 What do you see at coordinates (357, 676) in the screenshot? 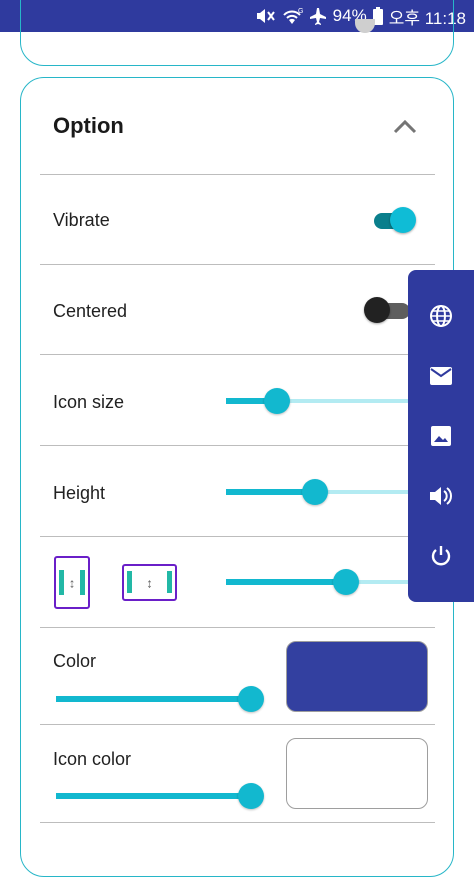
I see `color-swatch` at bounding box center [357, 676].